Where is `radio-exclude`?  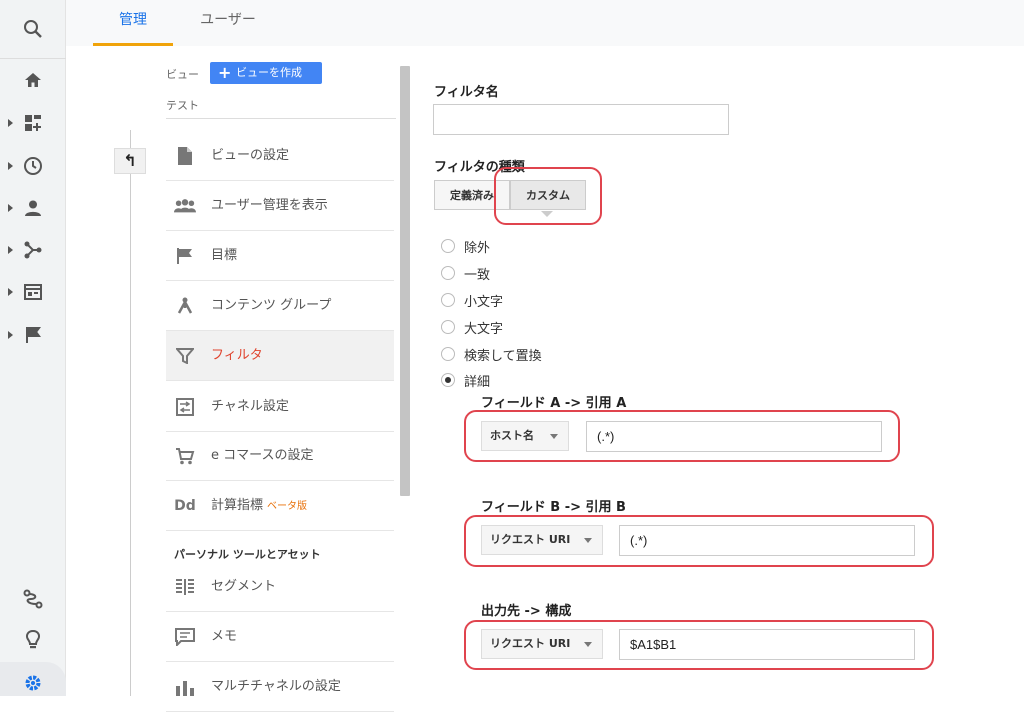 radio-exclude is located at coordinates (448, 246).